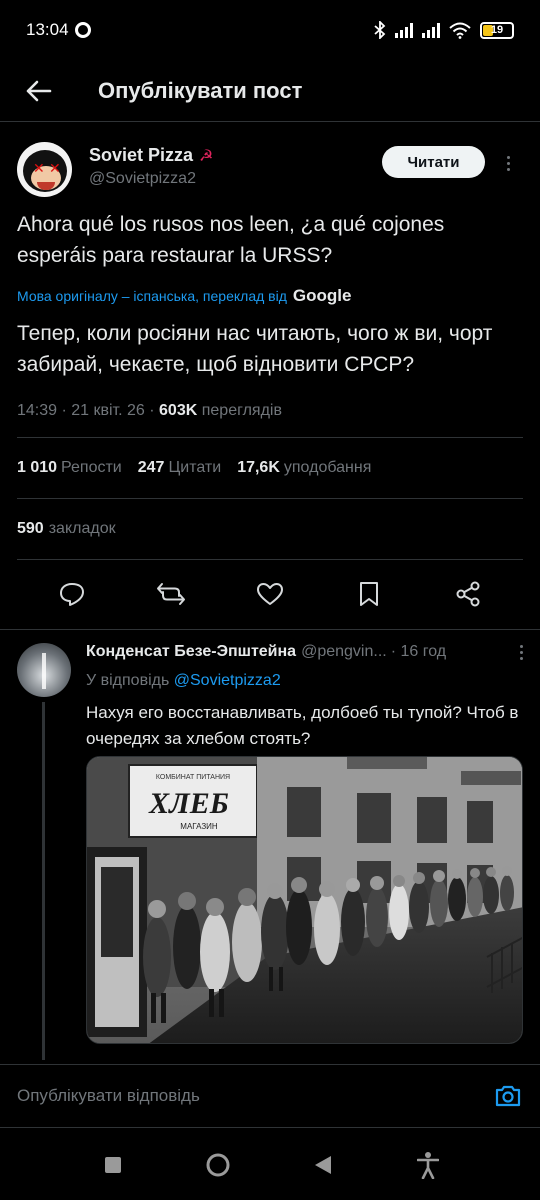 The height and width of the screenshot is (1200, 540). I want to click on post-actions, so click(270, 593).